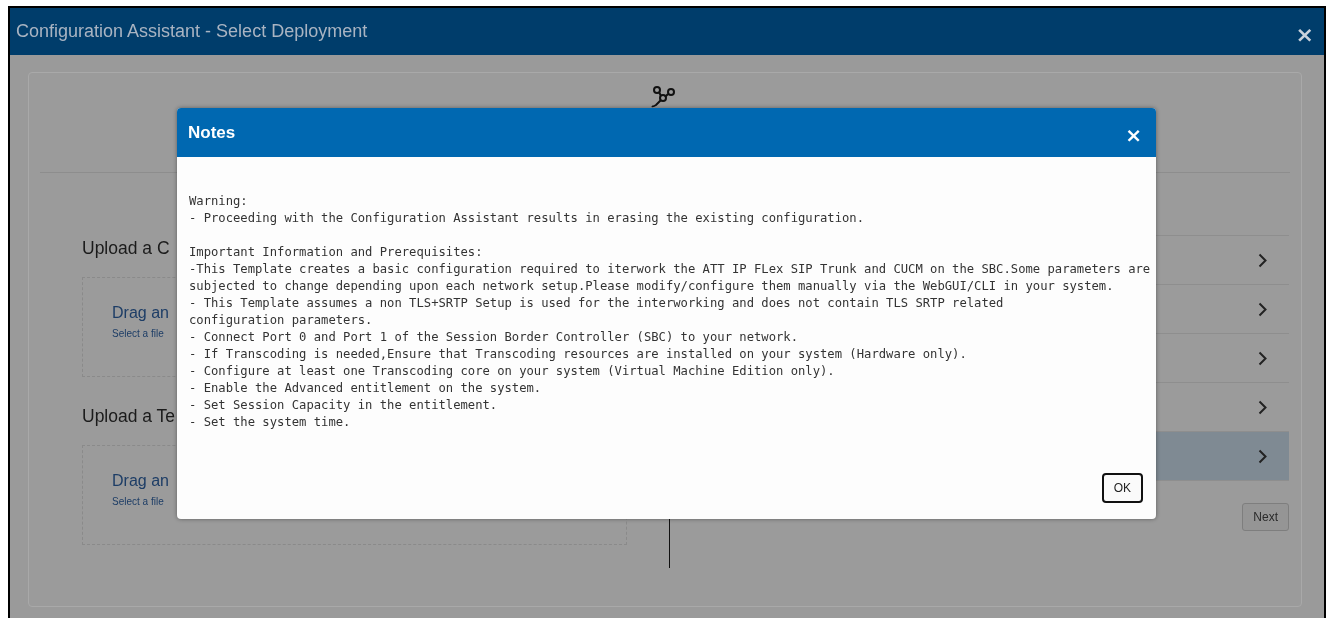 This screenshot has width=1336, height=618. Describe the element at coordinates (1265, 517) in the screenshot. I see `next-button: Next` at that location.